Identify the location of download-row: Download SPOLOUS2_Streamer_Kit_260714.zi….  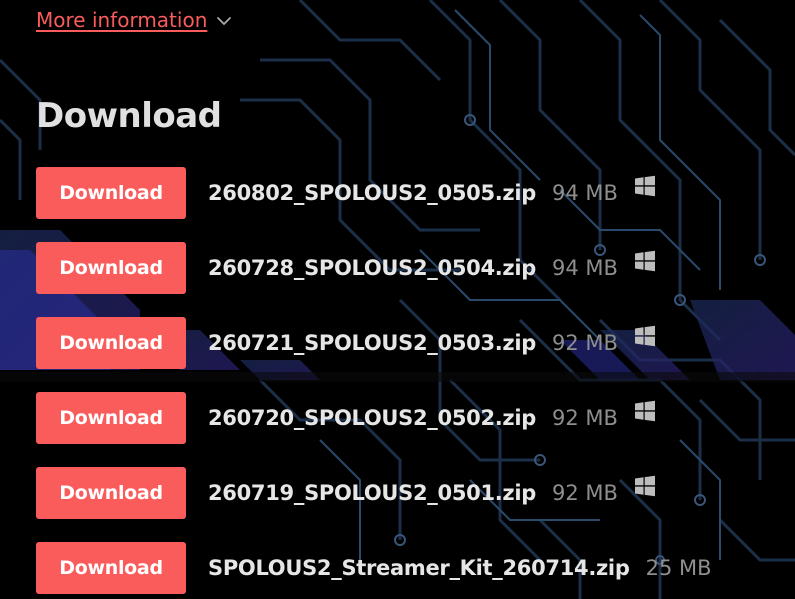
(374, 568).